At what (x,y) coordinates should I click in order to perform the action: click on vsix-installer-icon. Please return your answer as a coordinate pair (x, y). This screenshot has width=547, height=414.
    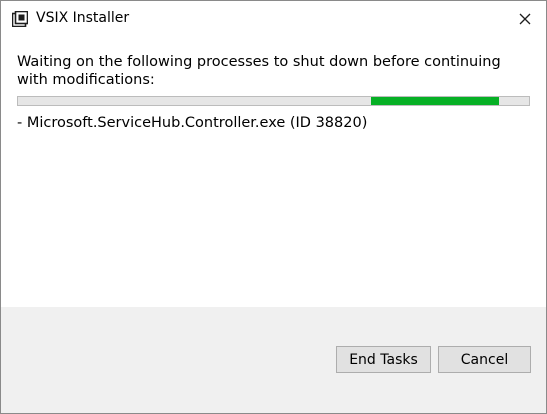
    Looking at the image, I should click on (20, 19).